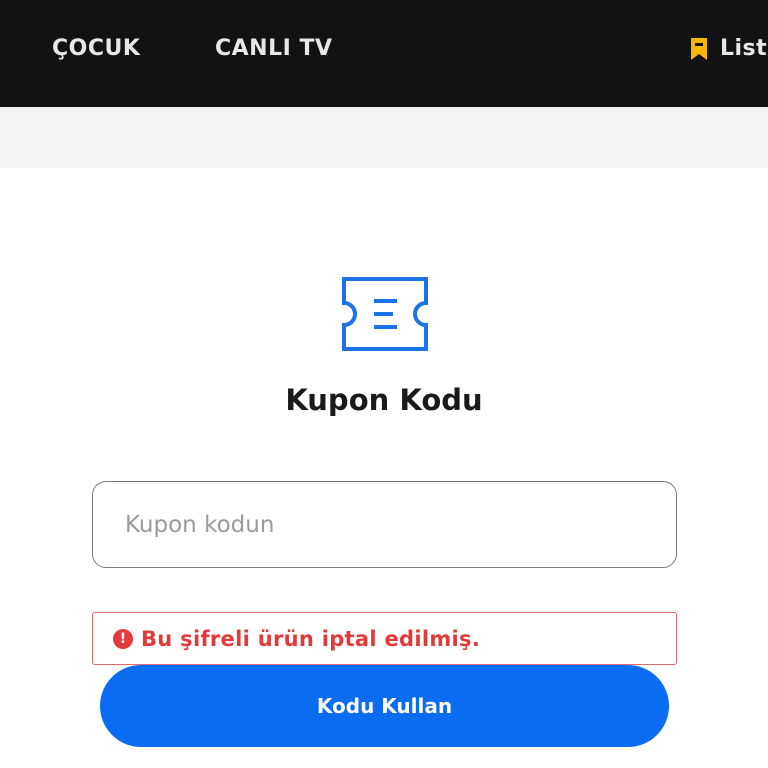 This screenshot has width=768, height=768. Describe the element at coordinates (385, 314) in the screenshot. I see `ticket-icon` at that location.